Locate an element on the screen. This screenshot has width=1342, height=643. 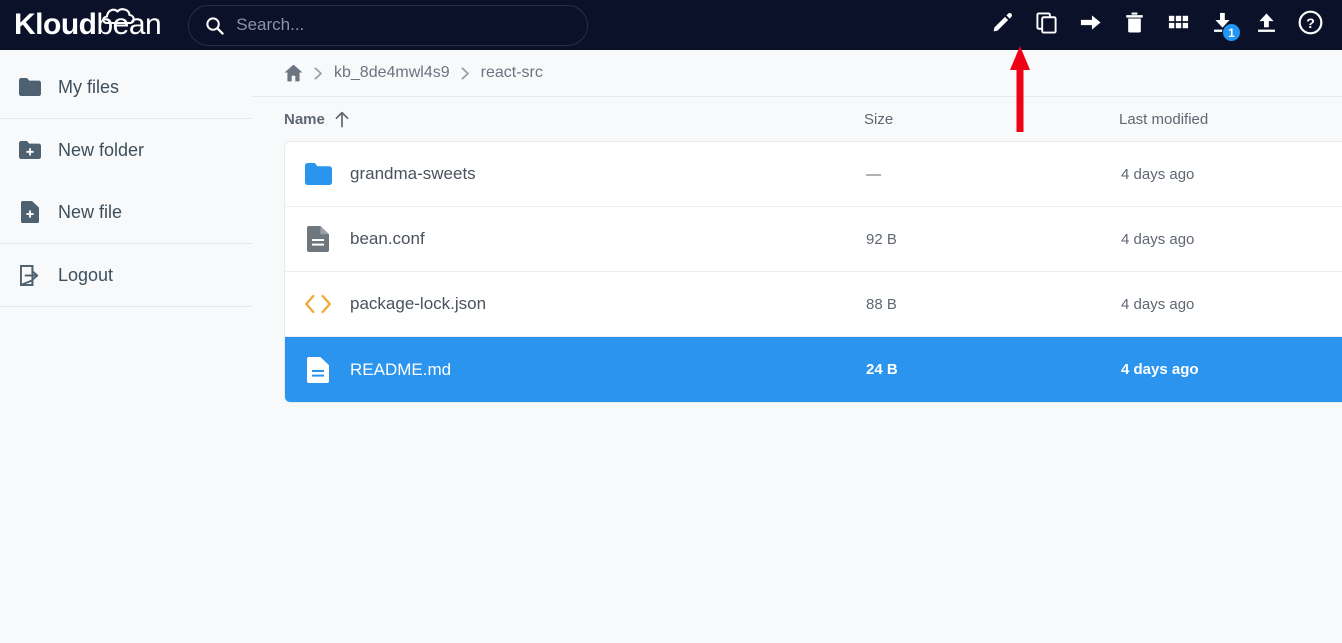
search-bar is located at coordinates (388, 25).